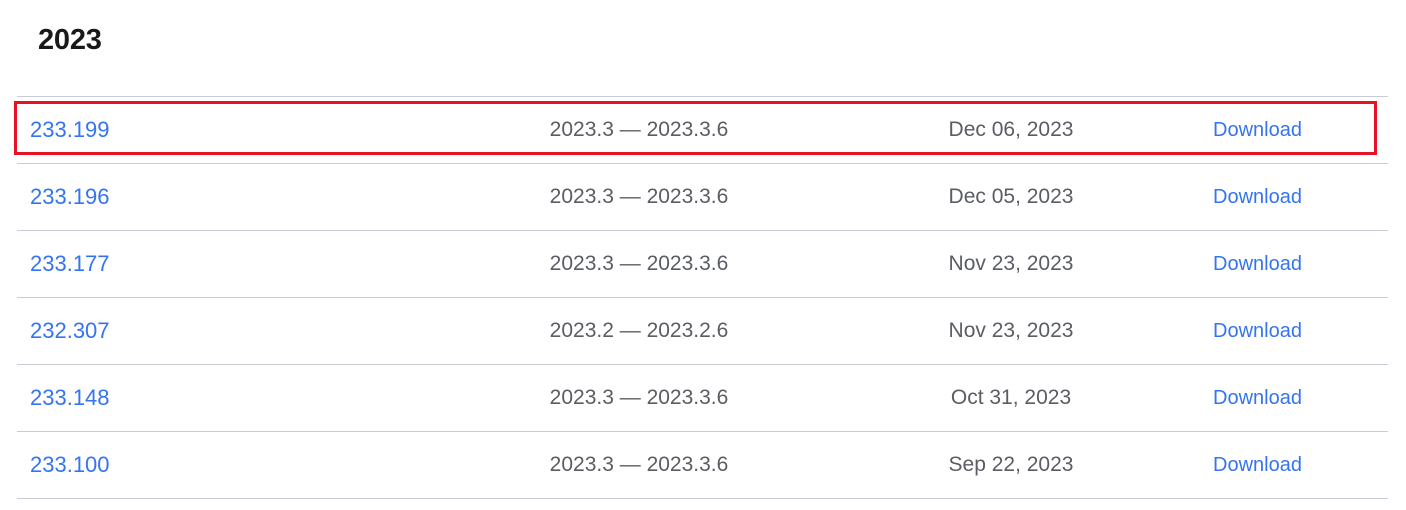  I want to click on build-number-link: 233.148, so click(70, 397).